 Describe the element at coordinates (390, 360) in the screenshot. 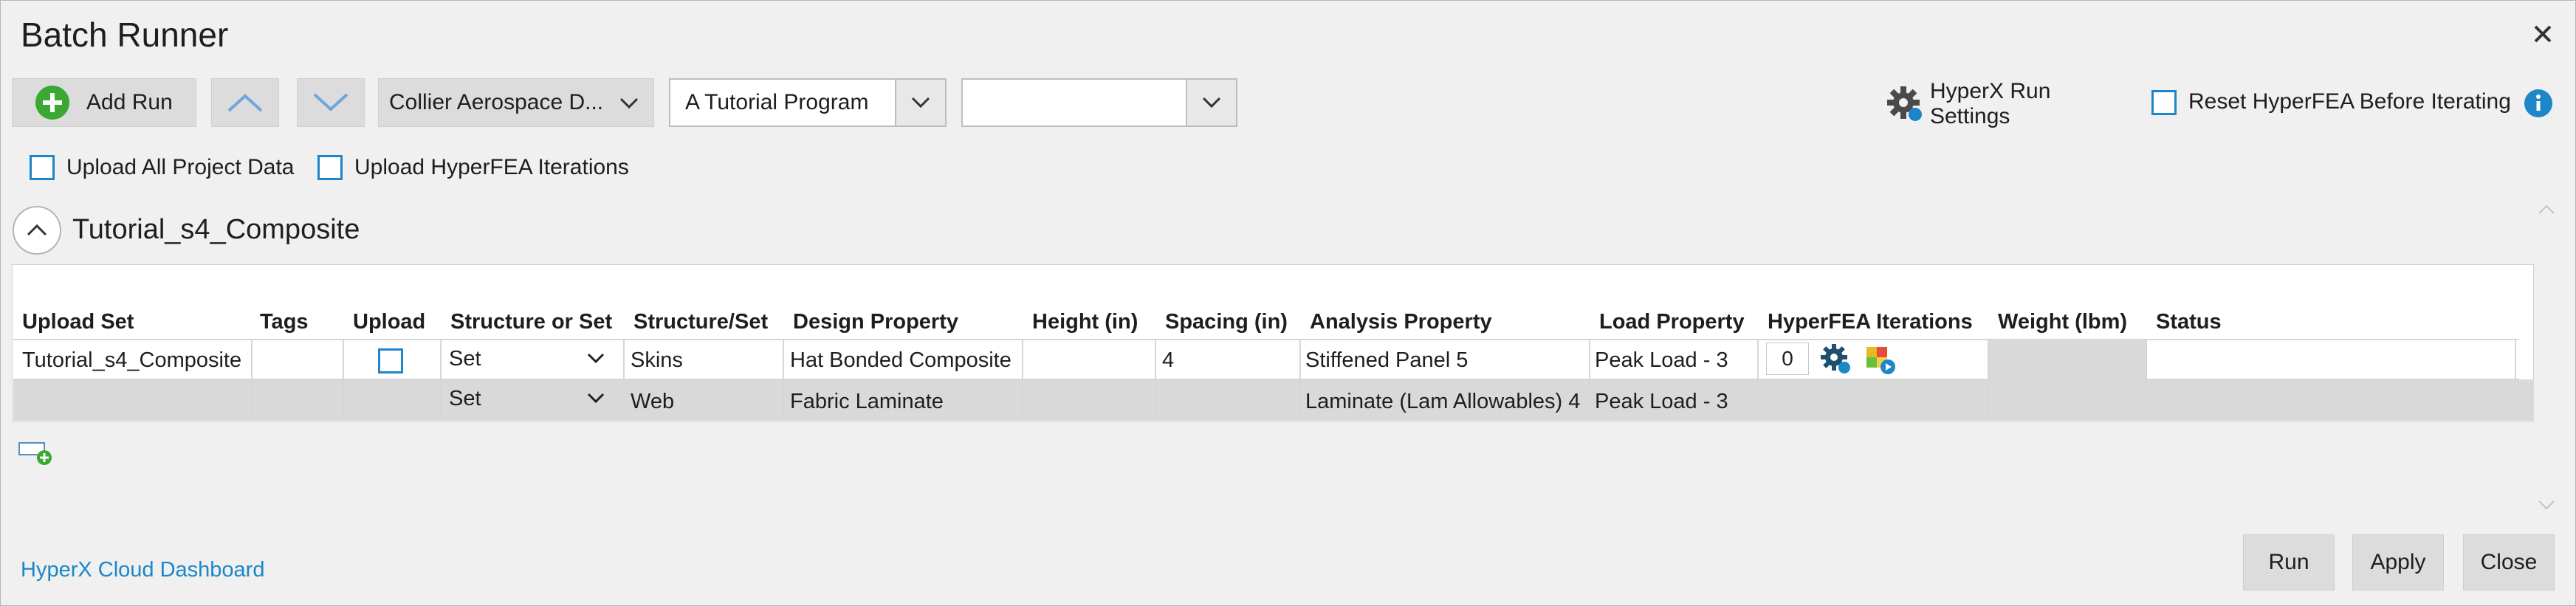

I see `row-upload-checkbox` at that location.